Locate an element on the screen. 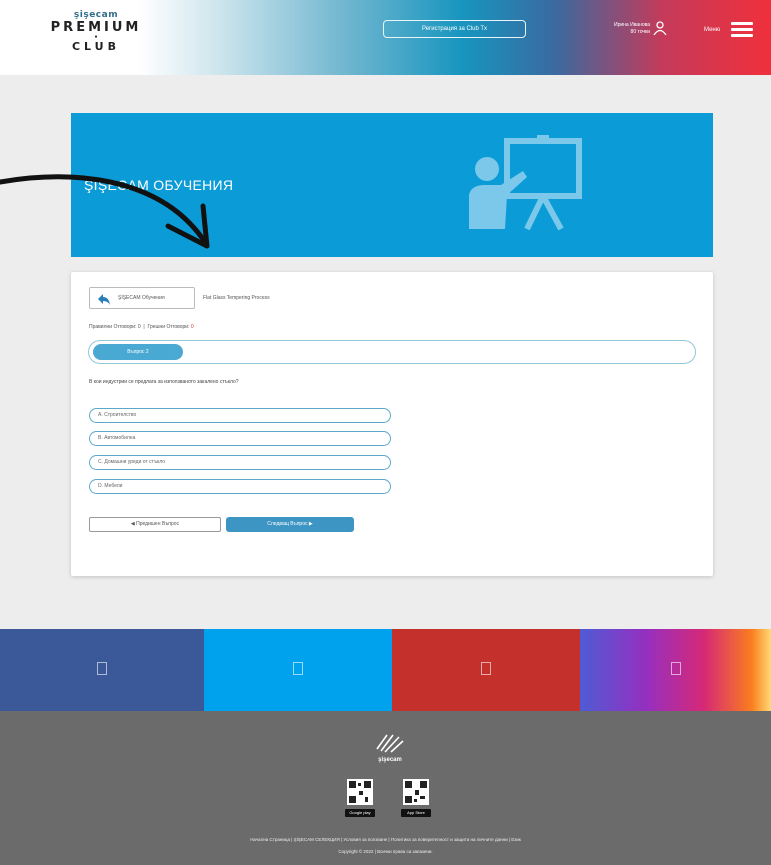  facebook-icon is located at coordinates (102, 668).